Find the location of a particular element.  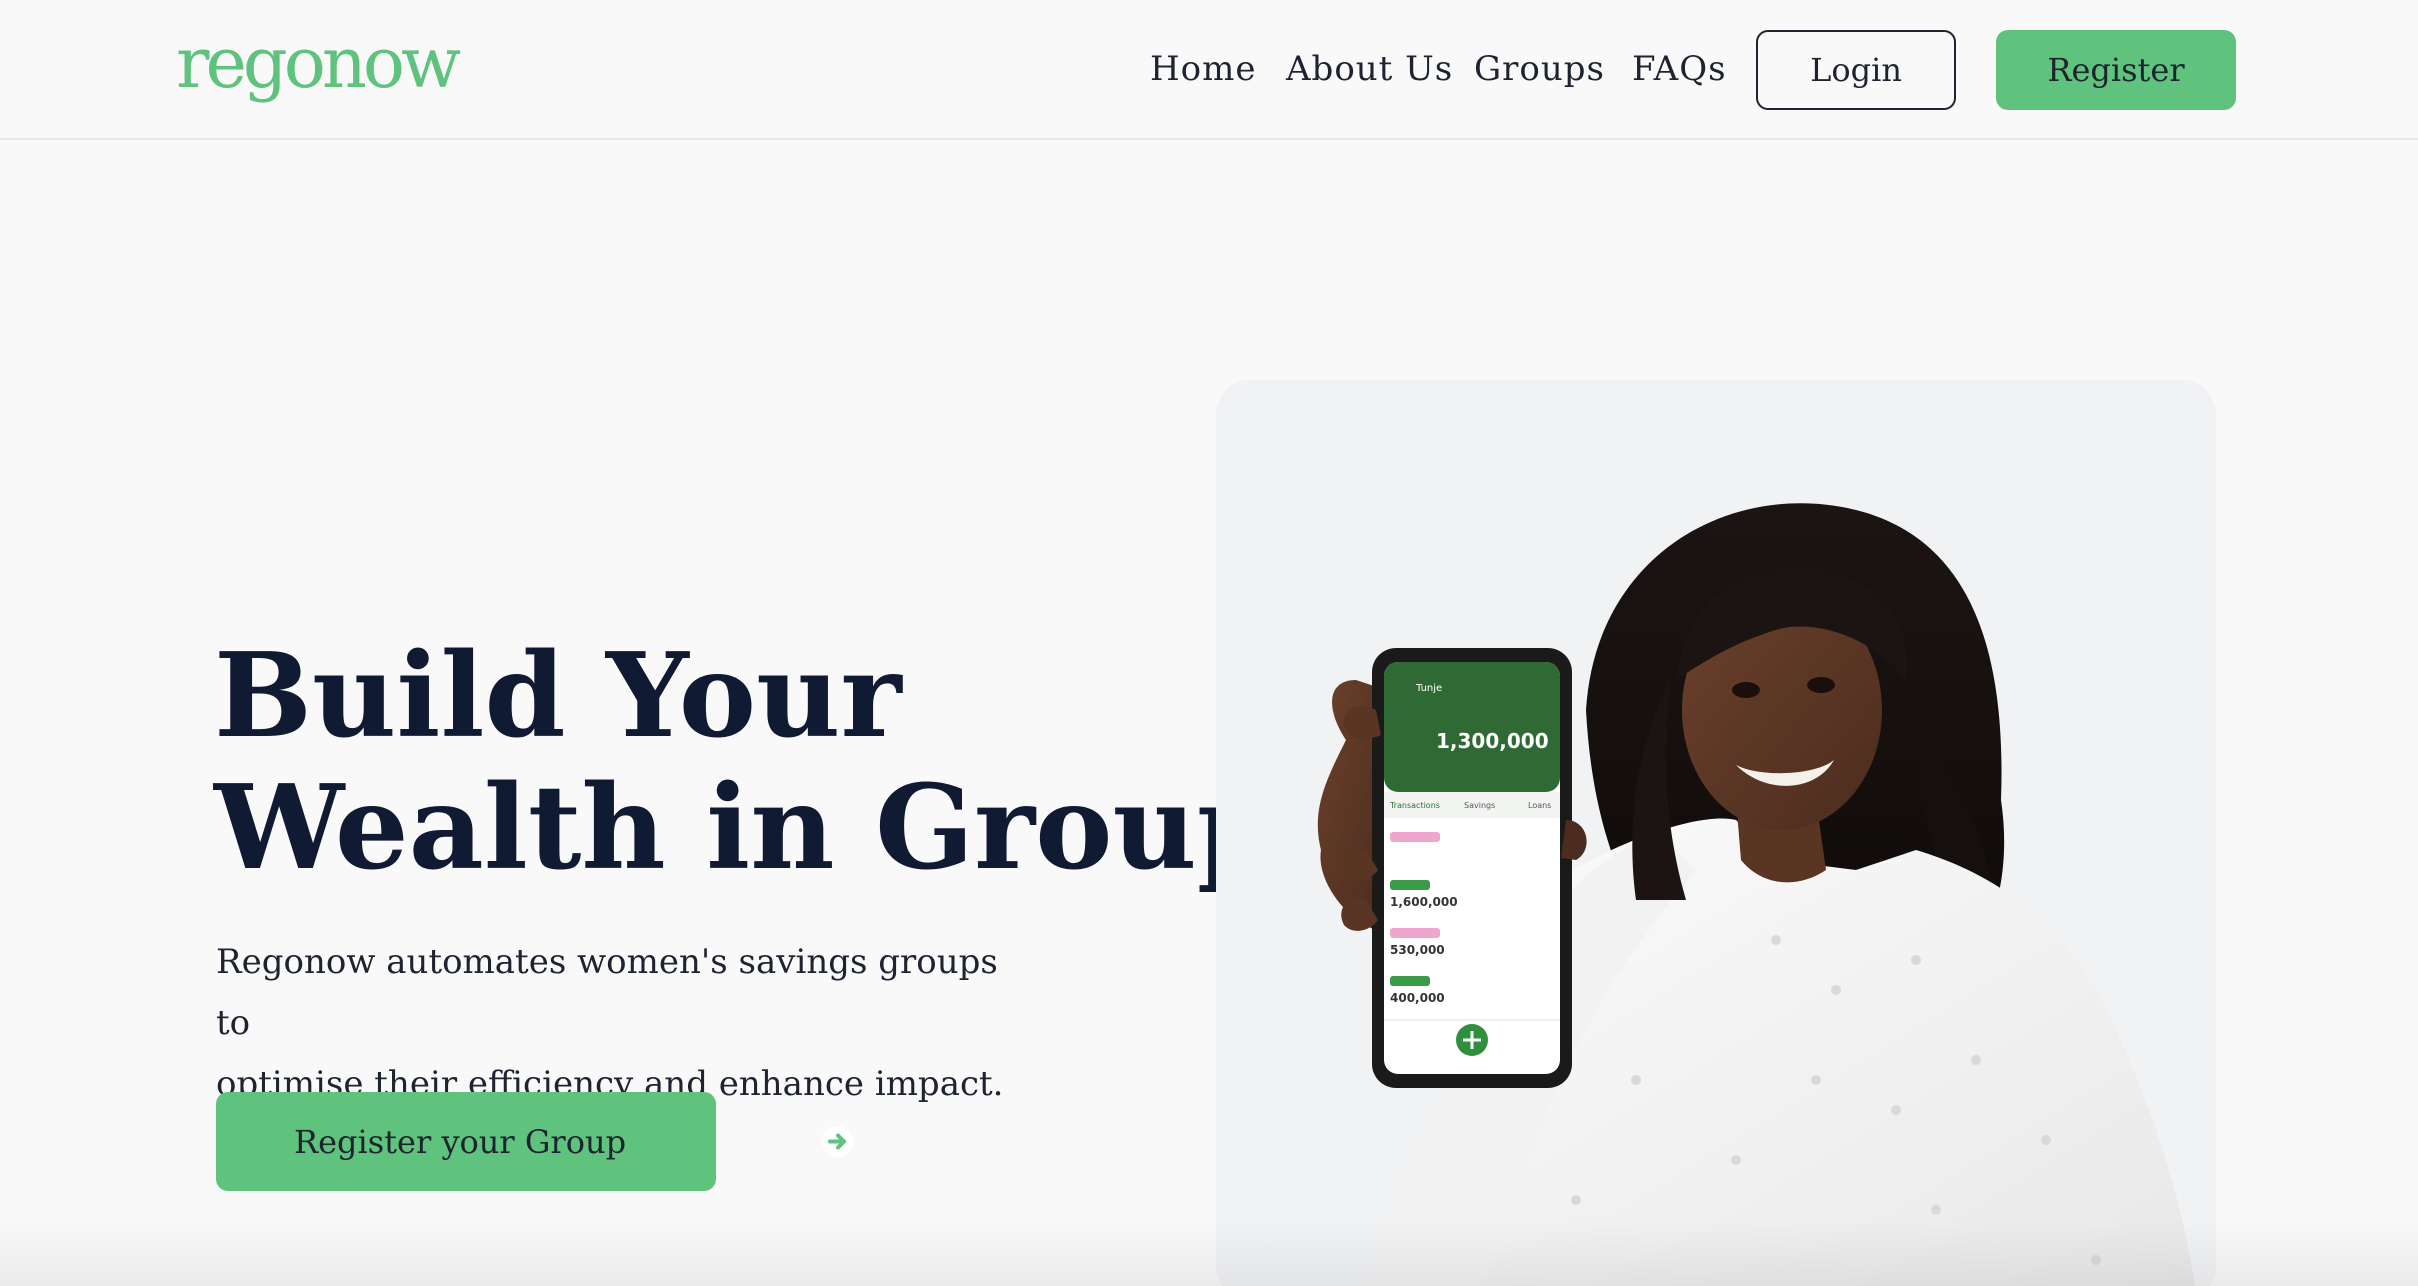

nav-link-about-us: About Us is located at coordinates (1369, 69).